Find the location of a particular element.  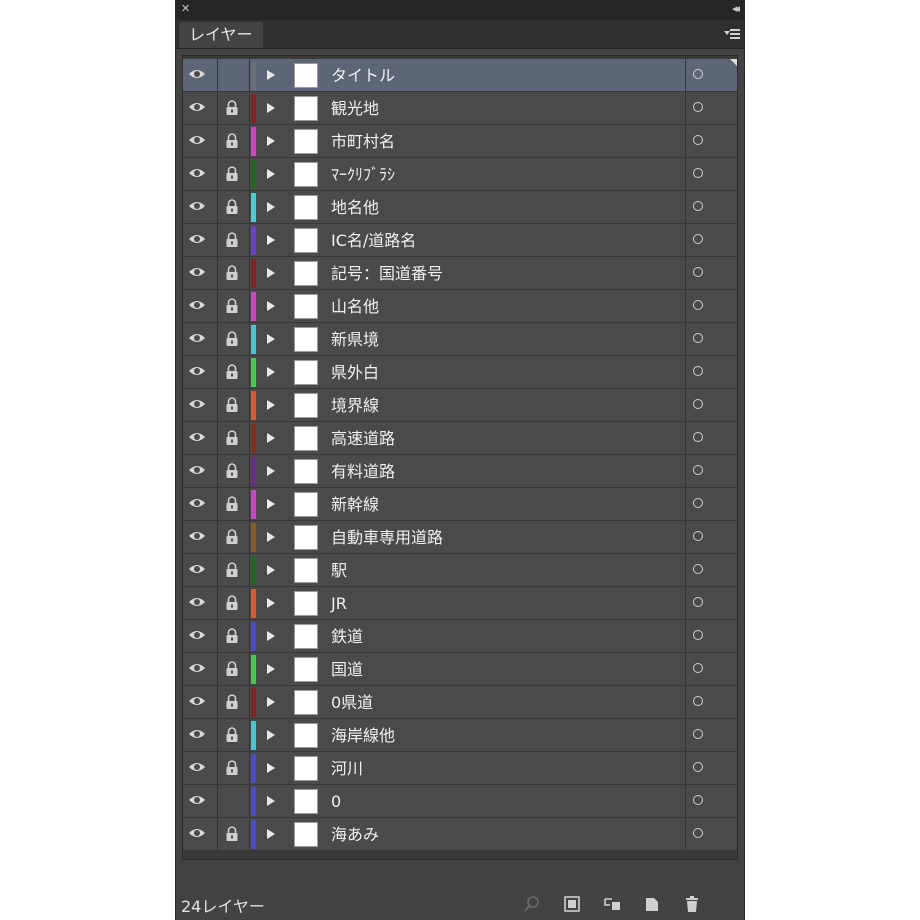

layer-row: 新県境 is located at coordinates (460, 339).